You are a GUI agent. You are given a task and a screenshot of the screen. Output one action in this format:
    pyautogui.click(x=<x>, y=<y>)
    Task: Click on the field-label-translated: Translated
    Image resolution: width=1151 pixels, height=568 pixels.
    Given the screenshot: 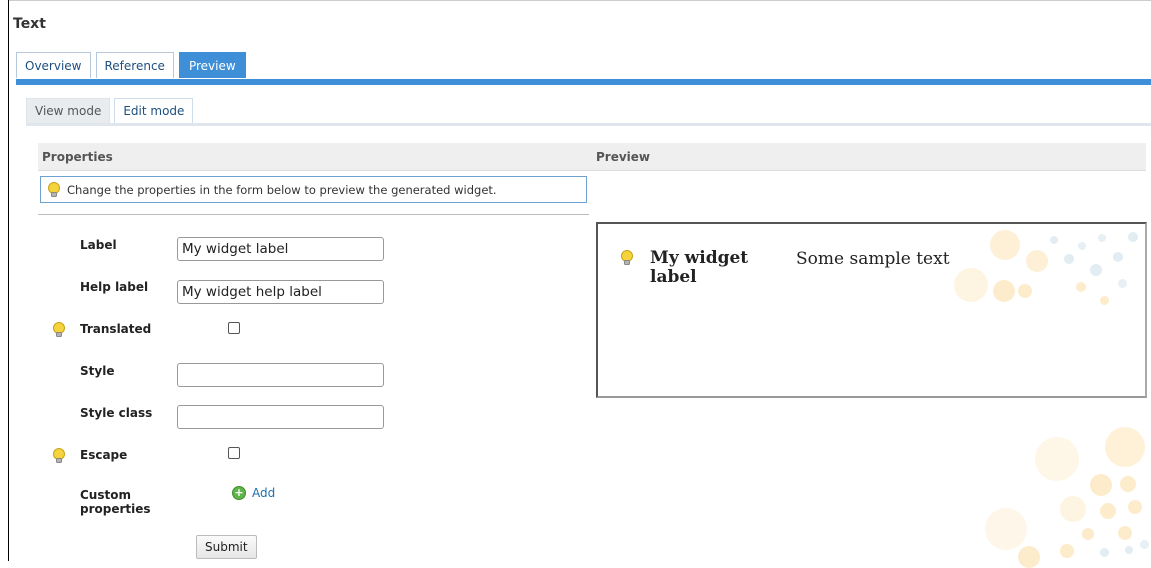 What is the action you would take?
    pyautogui.click(x=116, y=329)
    